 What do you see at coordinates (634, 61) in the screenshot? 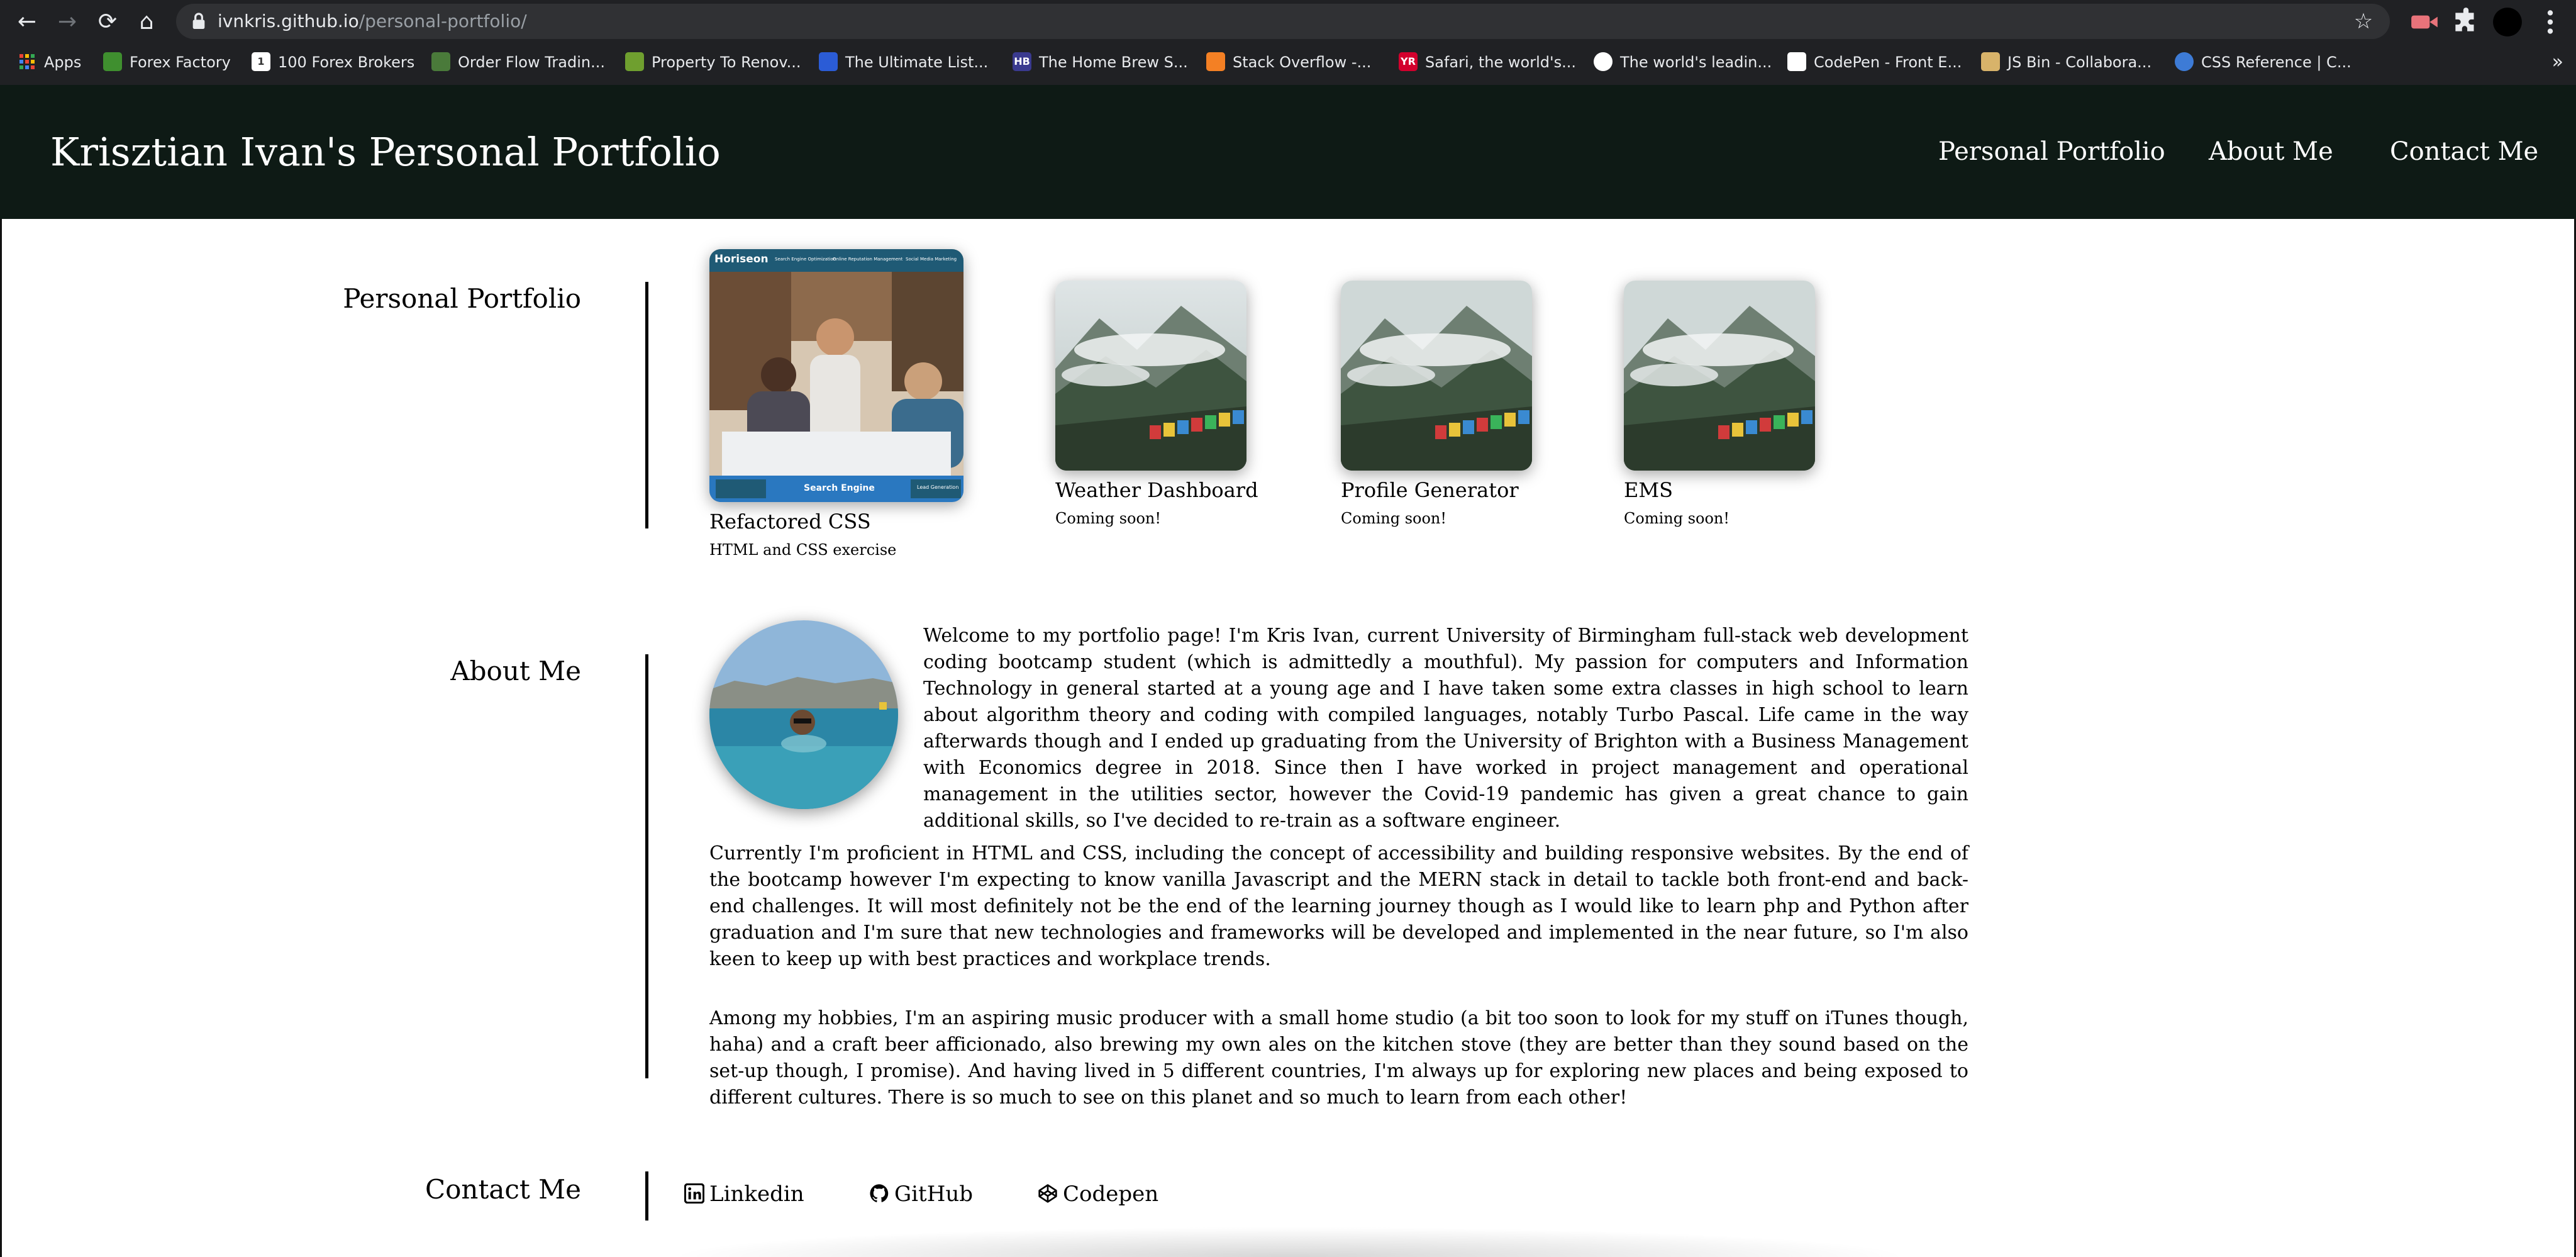
I see `property-icon` at bounding box center [634, 61].